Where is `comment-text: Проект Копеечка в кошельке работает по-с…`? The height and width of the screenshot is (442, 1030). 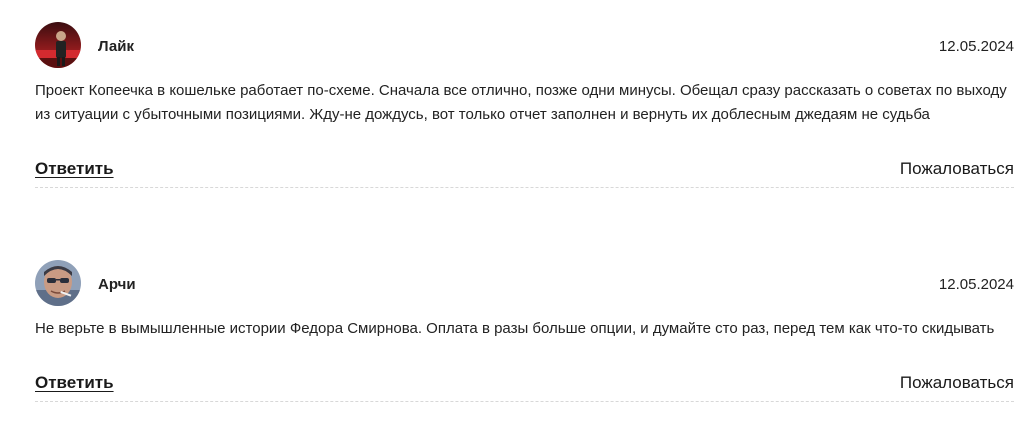 comment-text: Проект Копеечка в кошельке работает по-с… is located at coordinates (521, 102).